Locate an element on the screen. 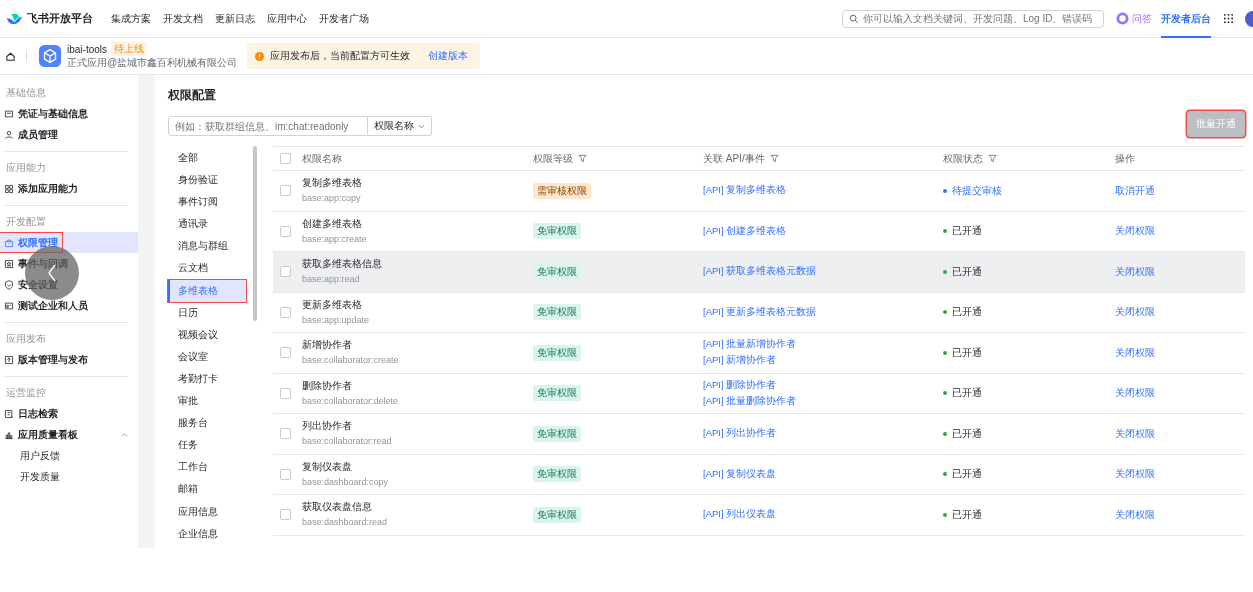 This screenshot has width=1253, height=592. api-link: [API] 列出协作者 is located at coordinates (823, 434).